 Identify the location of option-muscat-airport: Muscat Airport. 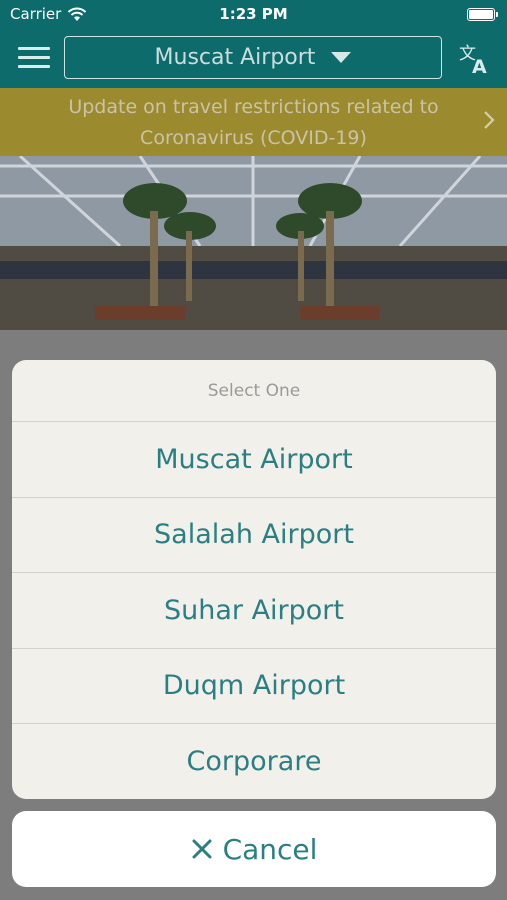
(254, 460).